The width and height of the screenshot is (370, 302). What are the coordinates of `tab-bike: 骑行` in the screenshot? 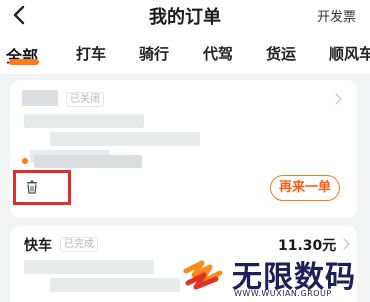 It's located at (154, 53).